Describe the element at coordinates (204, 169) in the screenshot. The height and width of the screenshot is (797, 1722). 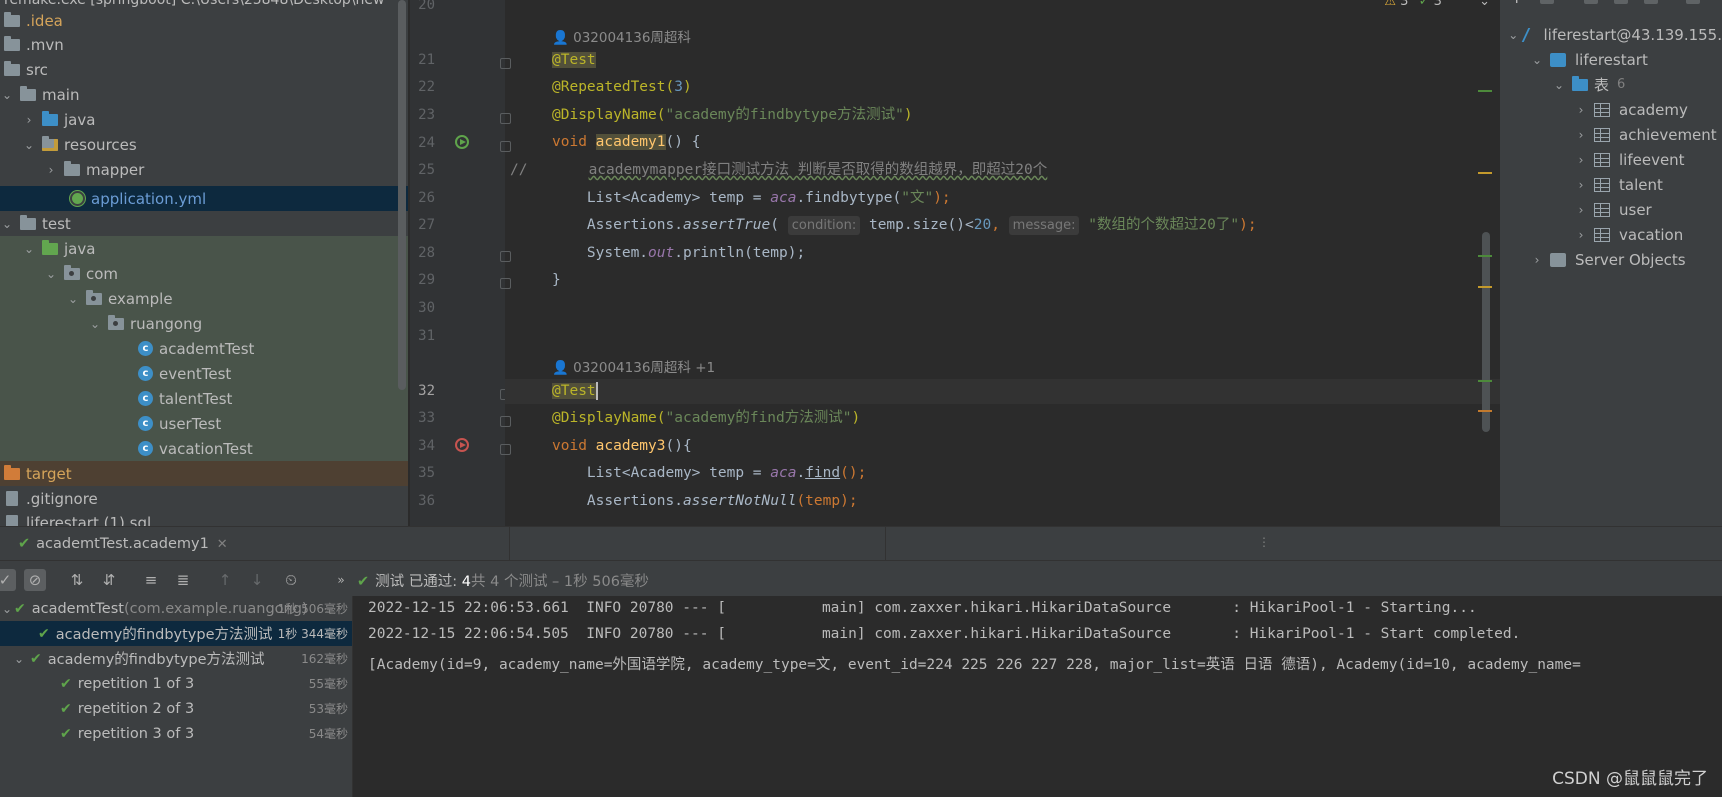
I see `tree-item-mapper: › mapper` at that location.